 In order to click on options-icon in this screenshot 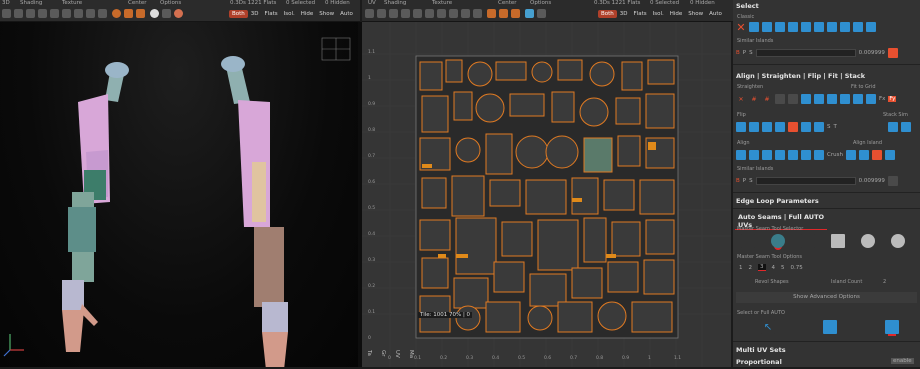, I will do `click(166, 13)`.